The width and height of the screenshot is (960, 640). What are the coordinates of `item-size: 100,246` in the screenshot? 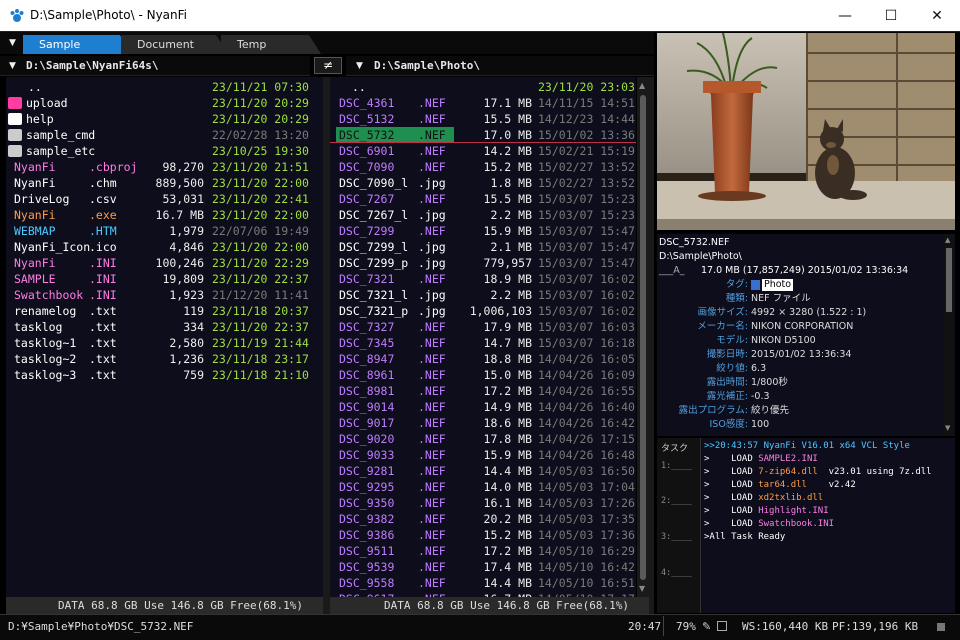 It's located at (179, 263).